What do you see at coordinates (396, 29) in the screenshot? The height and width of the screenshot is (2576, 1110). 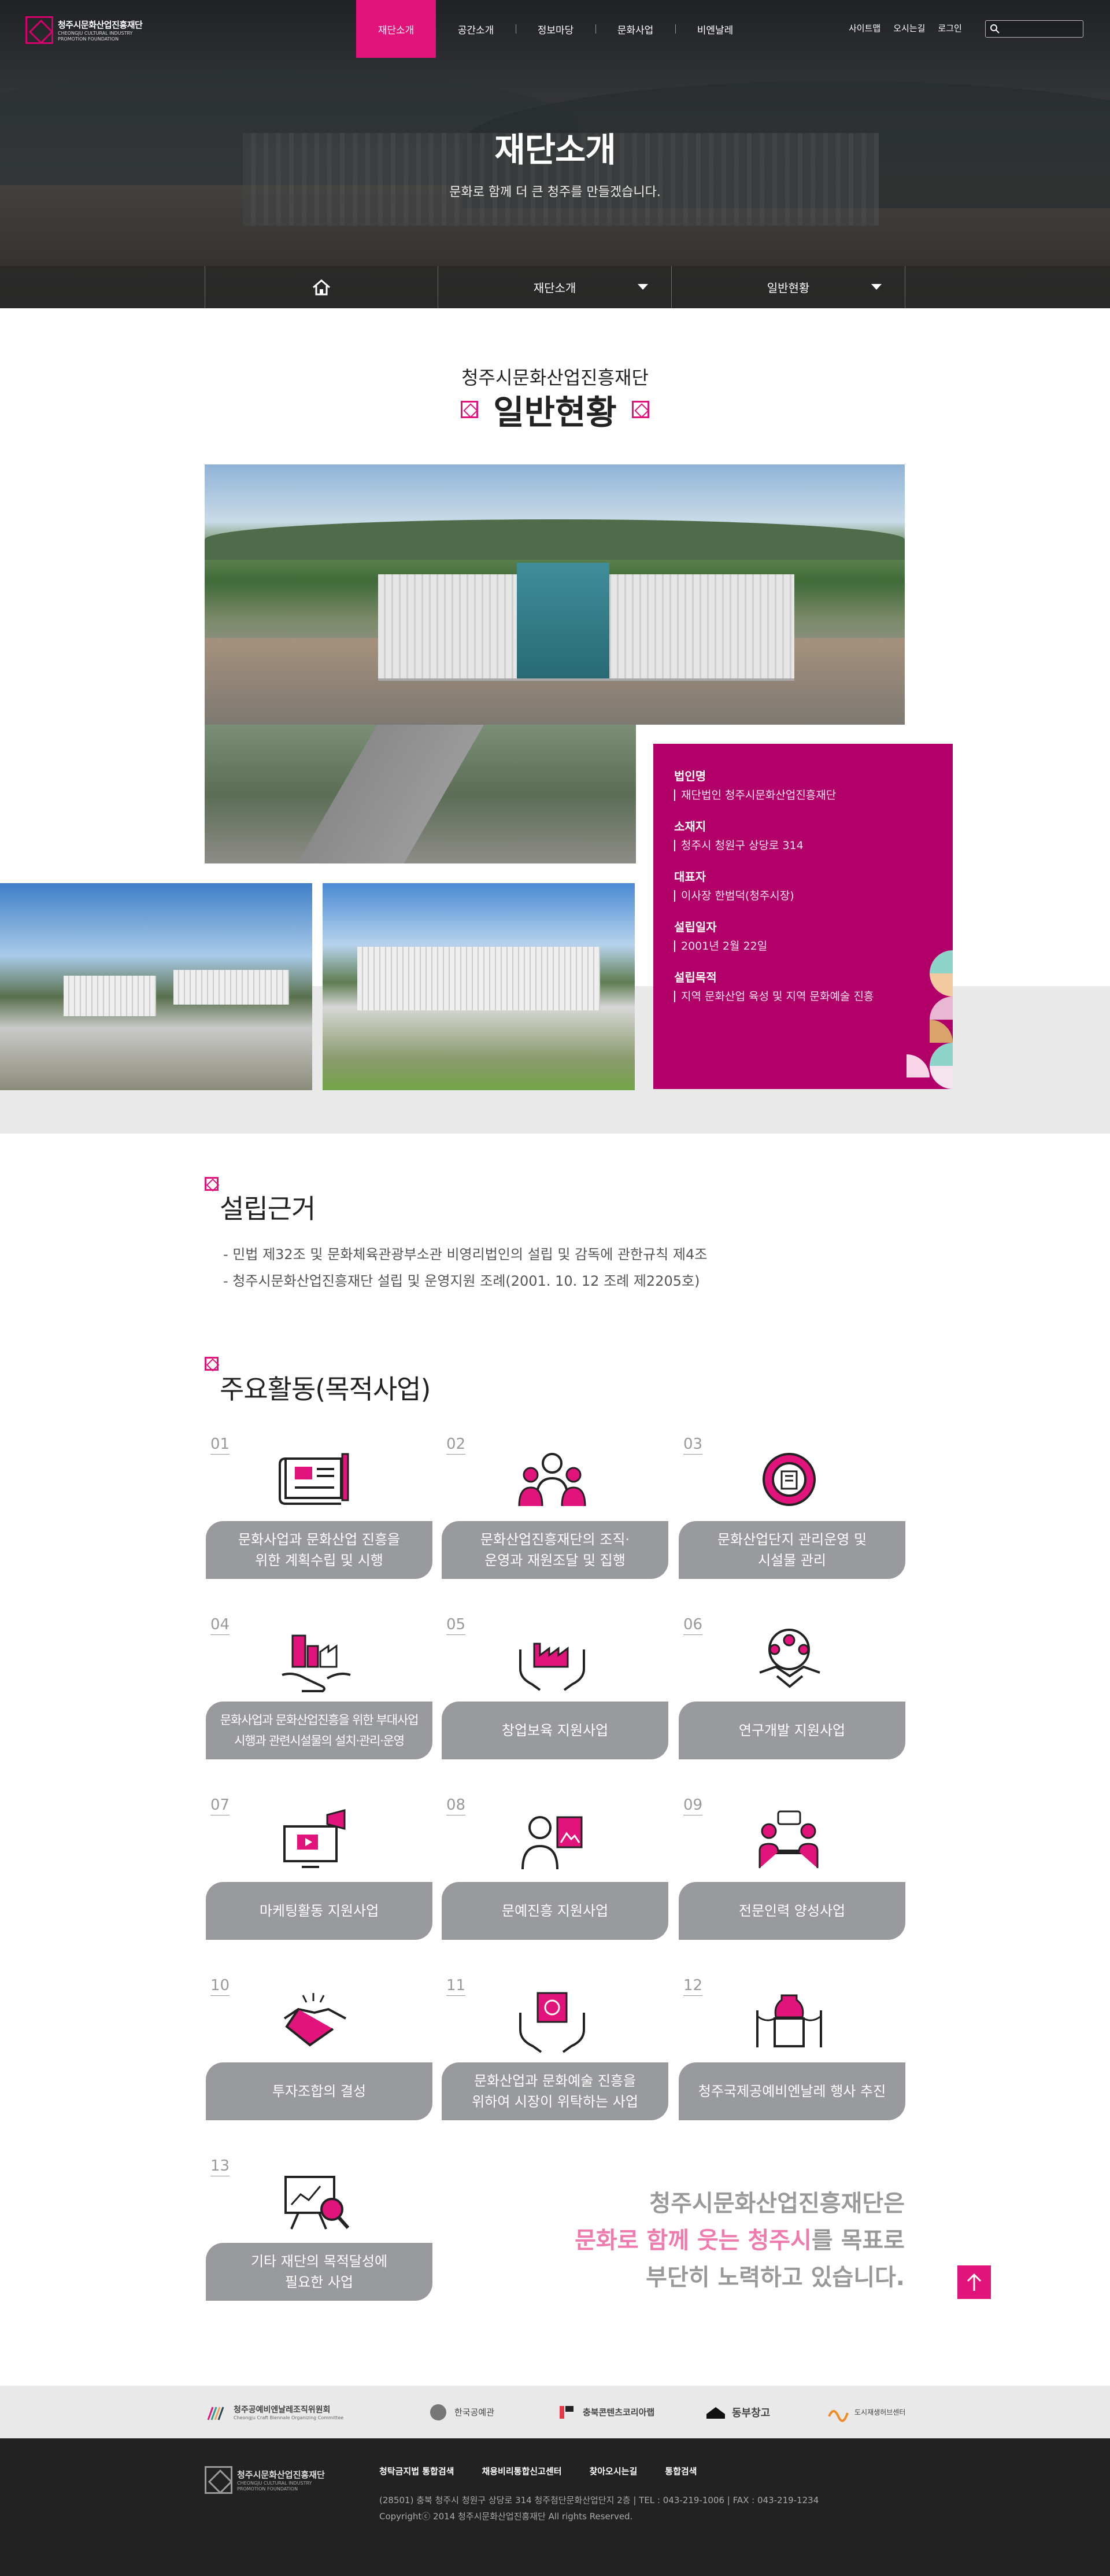 I see `nav-item-about: 재단소개` at bounding box center [396, 29].